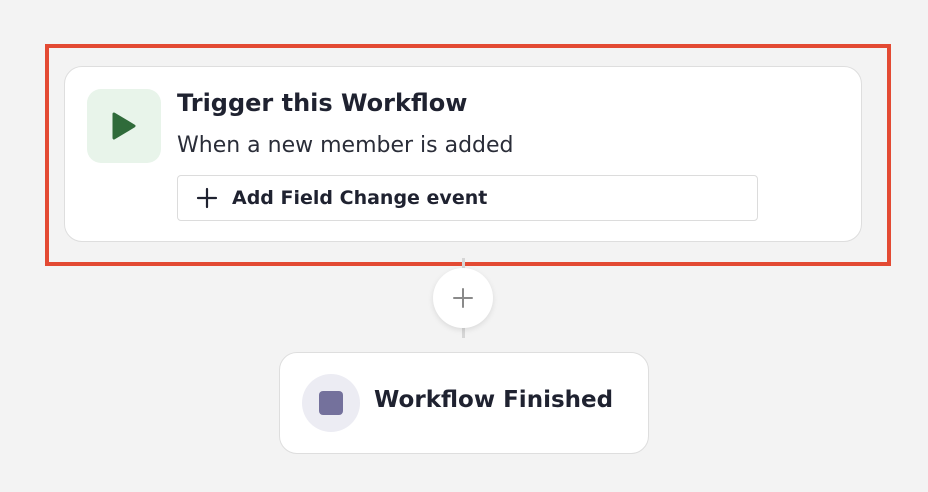 The width and height of the screenshot is (928, 492). I want to click on workflow-finished-card: Workflow Finished, so click(464, 403).